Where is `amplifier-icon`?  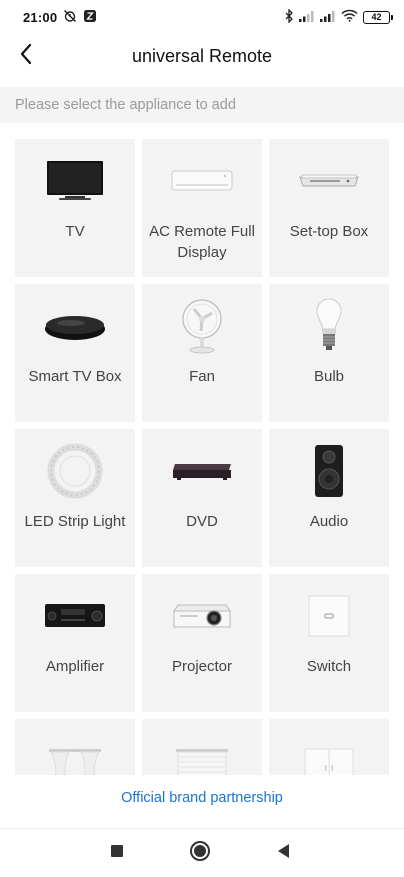
amplifier-icon is located at coordinates (75, 611).